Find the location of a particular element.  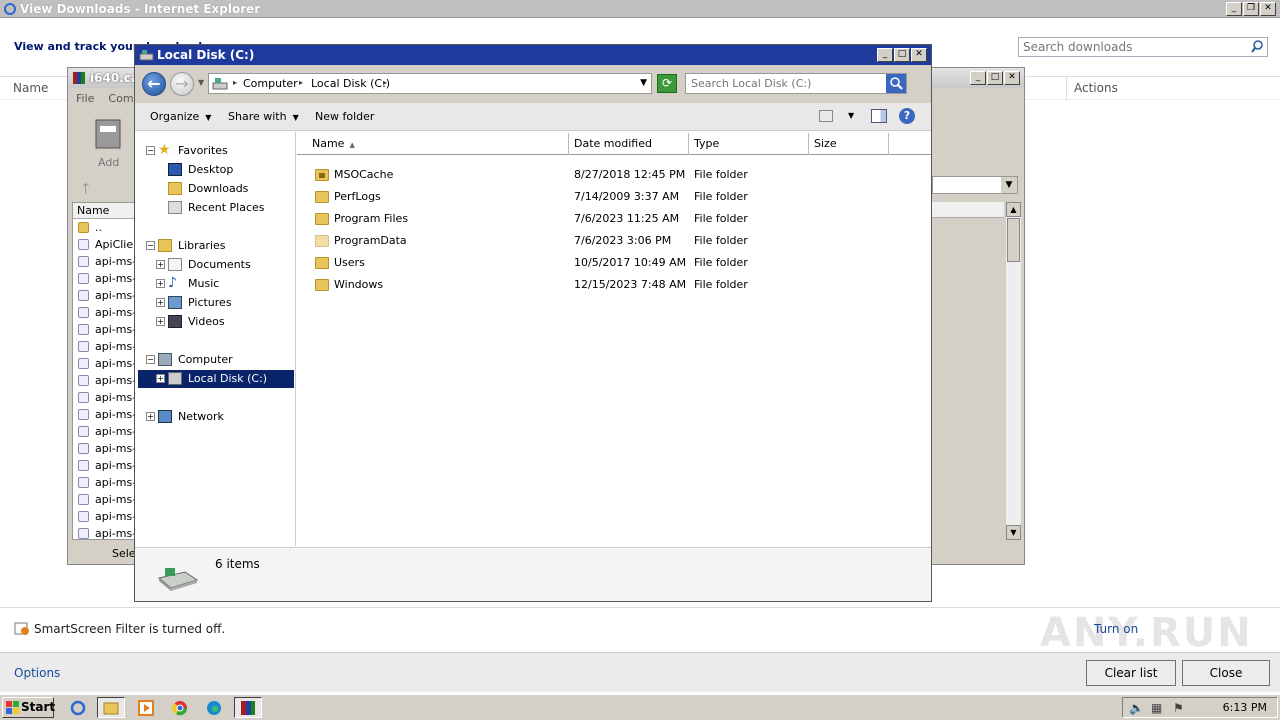

winrar-path-combo: ▼ is located at coordinates (975, 185).